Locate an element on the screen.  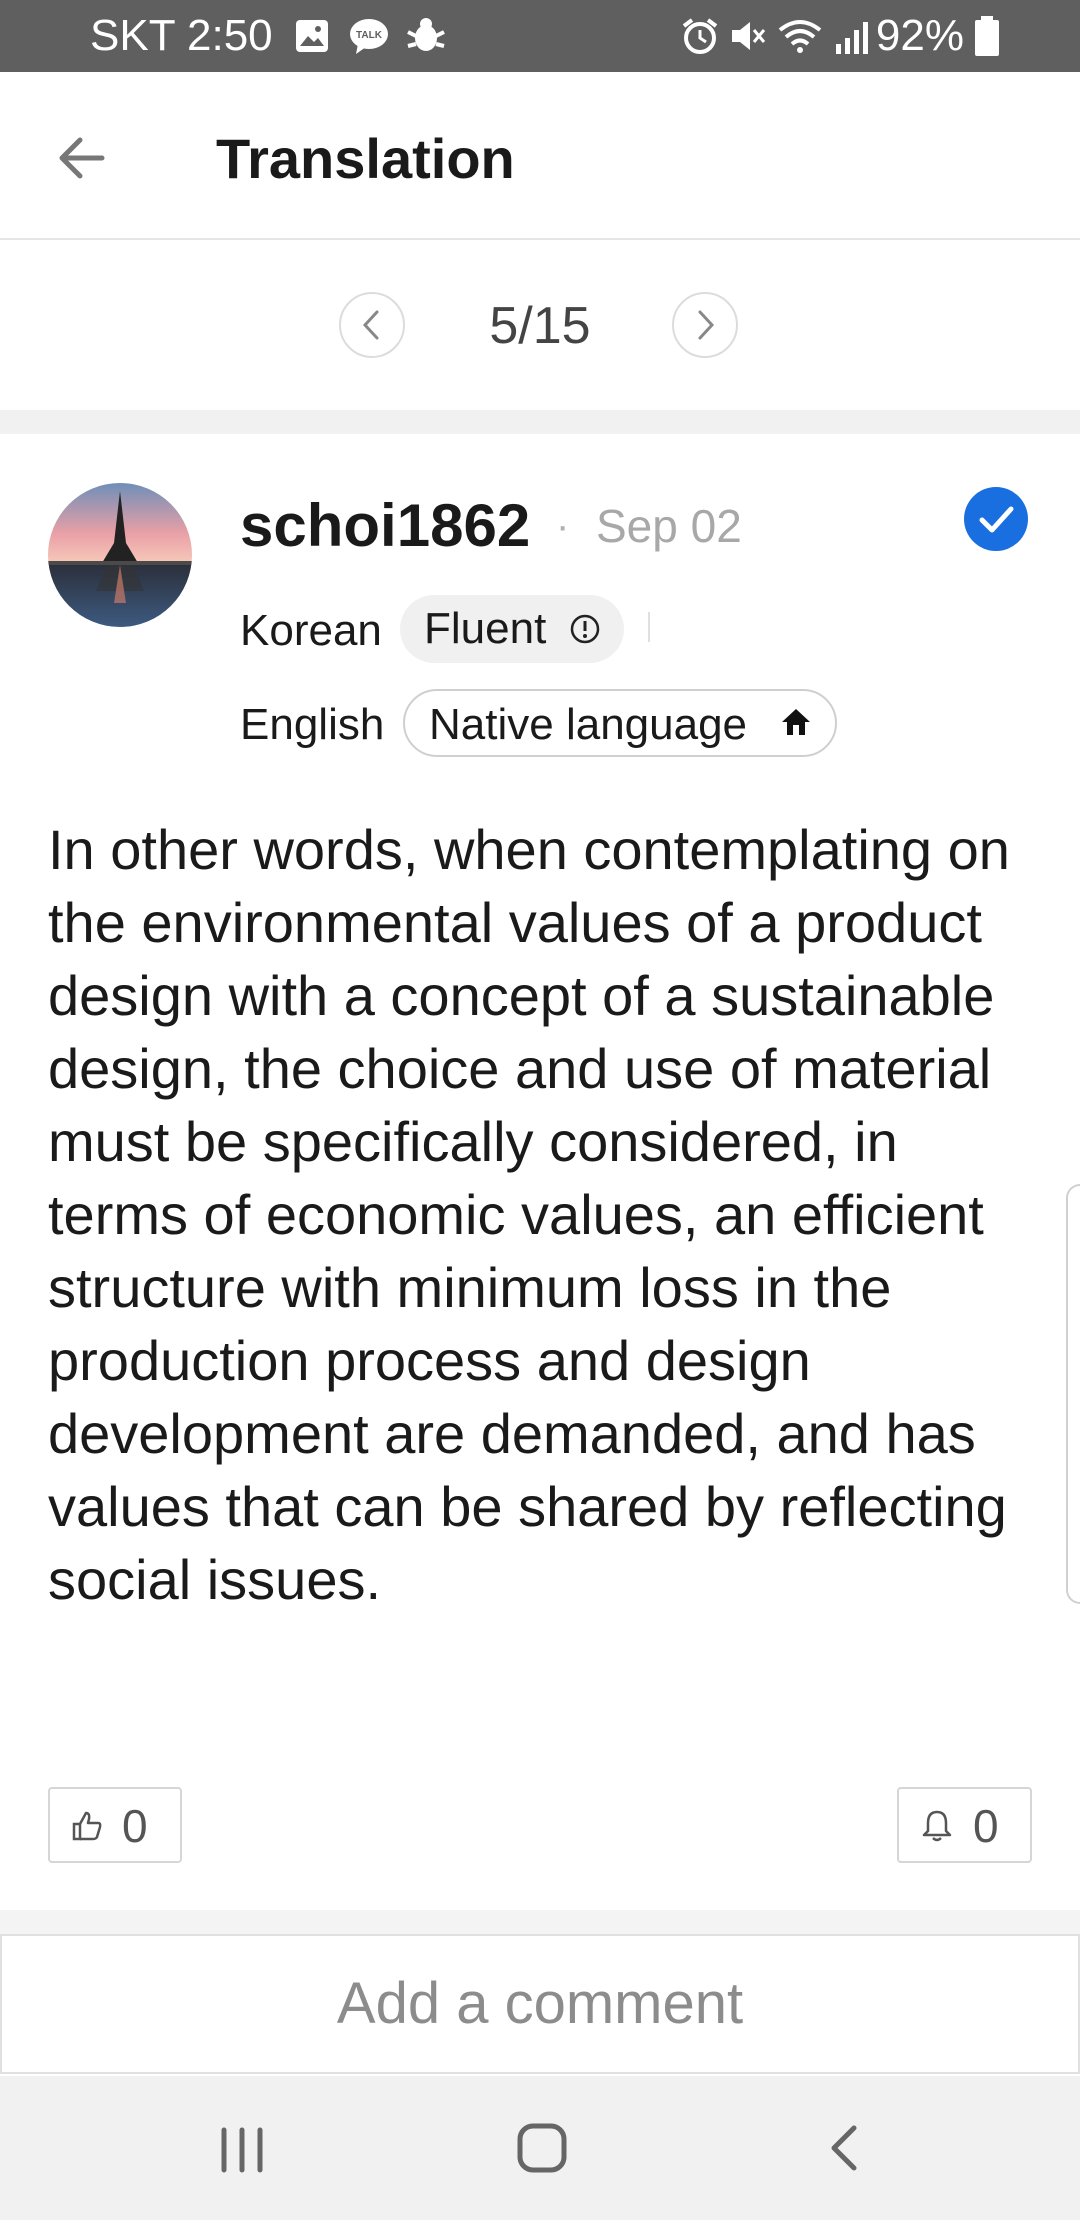
footer-divider is located at coordinates (540, 1922).